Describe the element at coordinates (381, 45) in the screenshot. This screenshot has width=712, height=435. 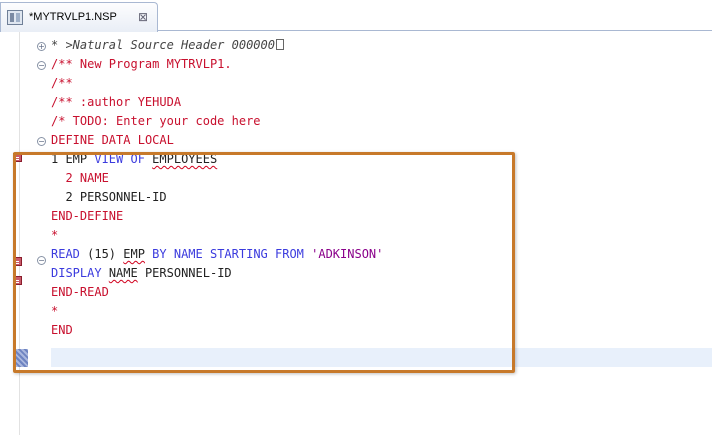
I see `code-line: * >Natural Source Header 000000` at that location.